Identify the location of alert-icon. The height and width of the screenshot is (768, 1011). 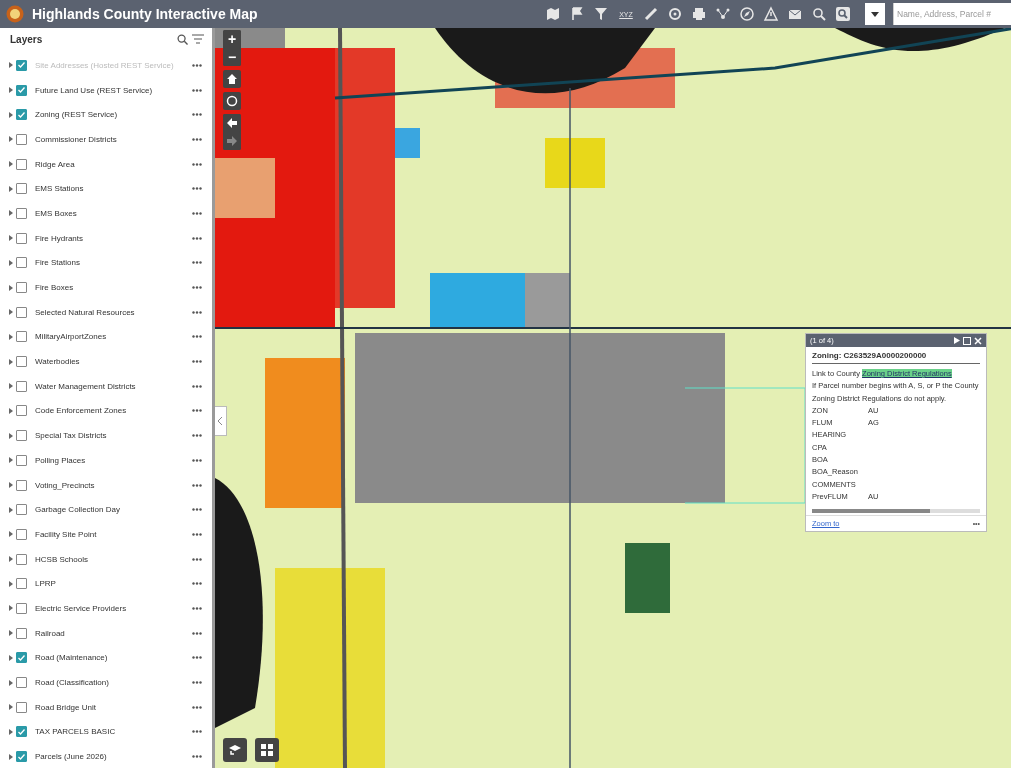
(771, 14).